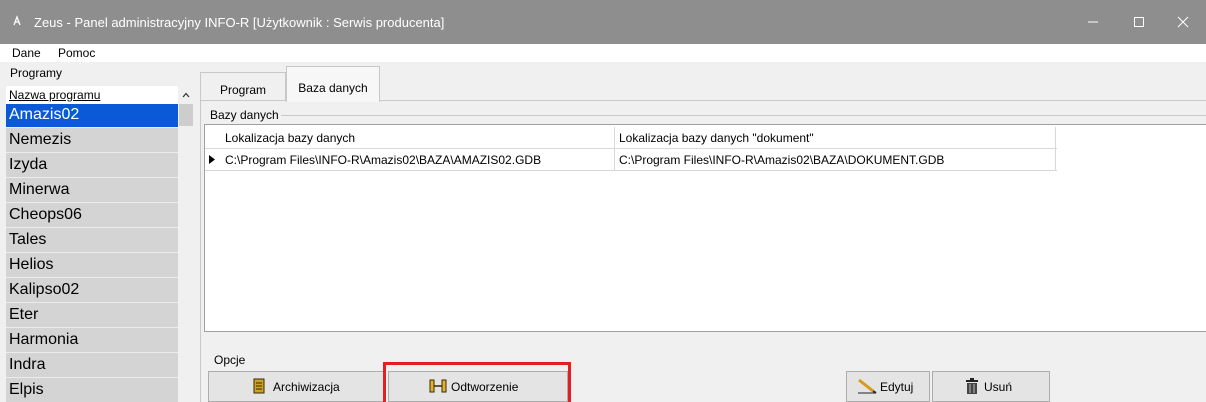 The height and width of the screenshot is (402, 1206). What do you see at coordinates (92, 291) in the screenshot?
I see `program-item-kalipso02: Kalipso02` at bounding box center [92, 291].